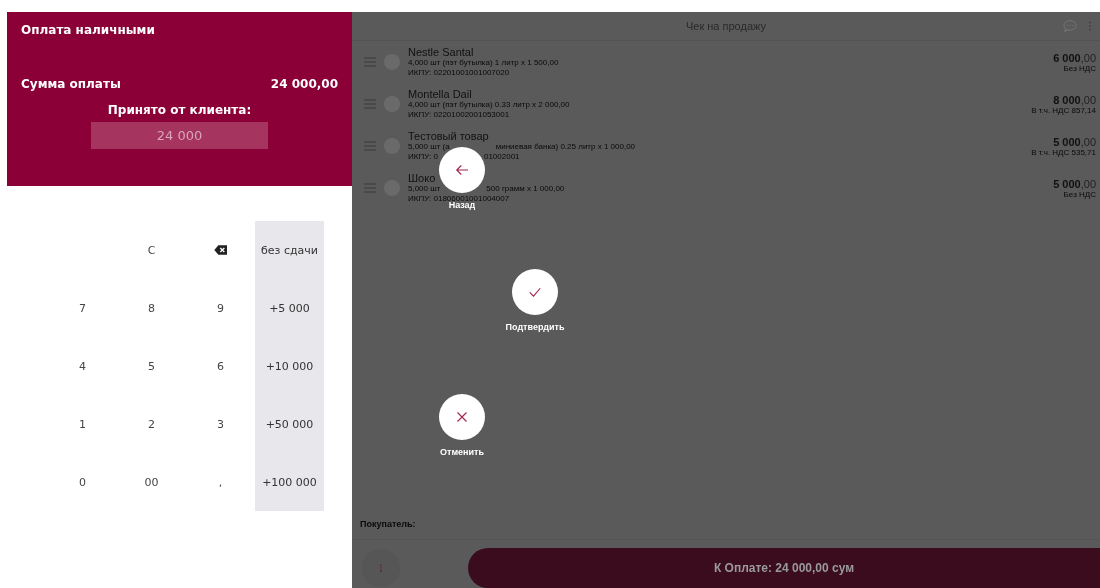 Image resolution: width=1100 pixels, height=588 pixels. I want to click on received-label: Принято от клиента:, so click(179, 110).